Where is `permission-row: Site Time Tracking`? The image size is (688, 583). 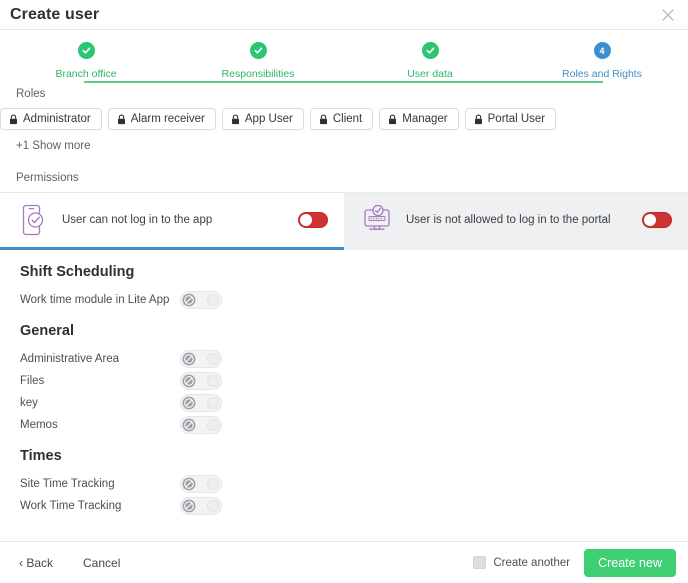 permission-row: Site Time Tracking is located at coordinates (354, 484).